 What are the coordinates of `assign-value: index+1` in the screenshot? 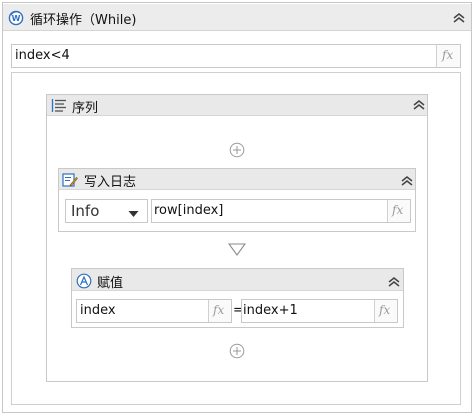 It's located at (270, 310).